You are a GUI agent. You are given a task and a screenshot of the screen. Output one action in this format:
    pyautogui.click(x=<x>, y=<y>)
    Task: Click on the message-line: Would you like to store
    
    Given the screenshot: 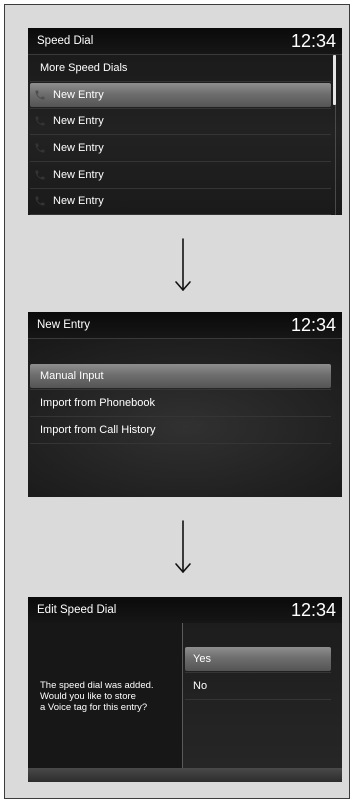 What is the action you would take?
    pyautogui.click(x=88, y=696)
    